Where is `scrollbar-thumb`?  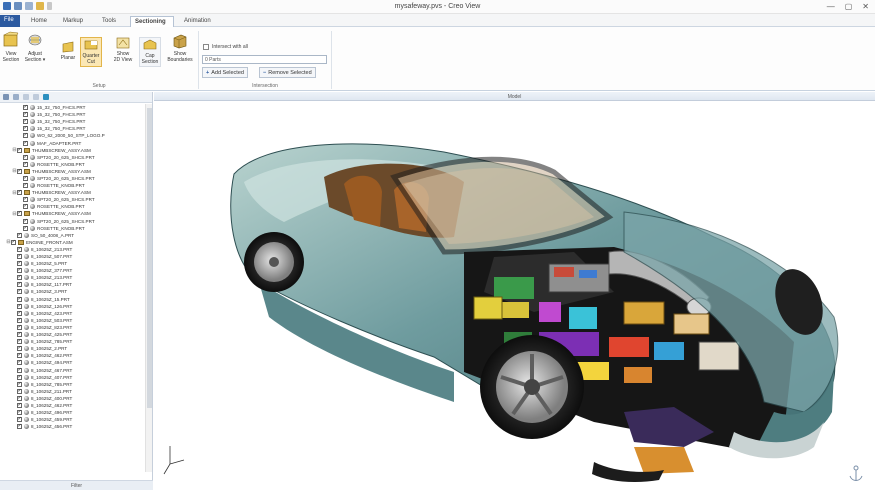
scrollbar-thumb is located at coordinates (149, 258).